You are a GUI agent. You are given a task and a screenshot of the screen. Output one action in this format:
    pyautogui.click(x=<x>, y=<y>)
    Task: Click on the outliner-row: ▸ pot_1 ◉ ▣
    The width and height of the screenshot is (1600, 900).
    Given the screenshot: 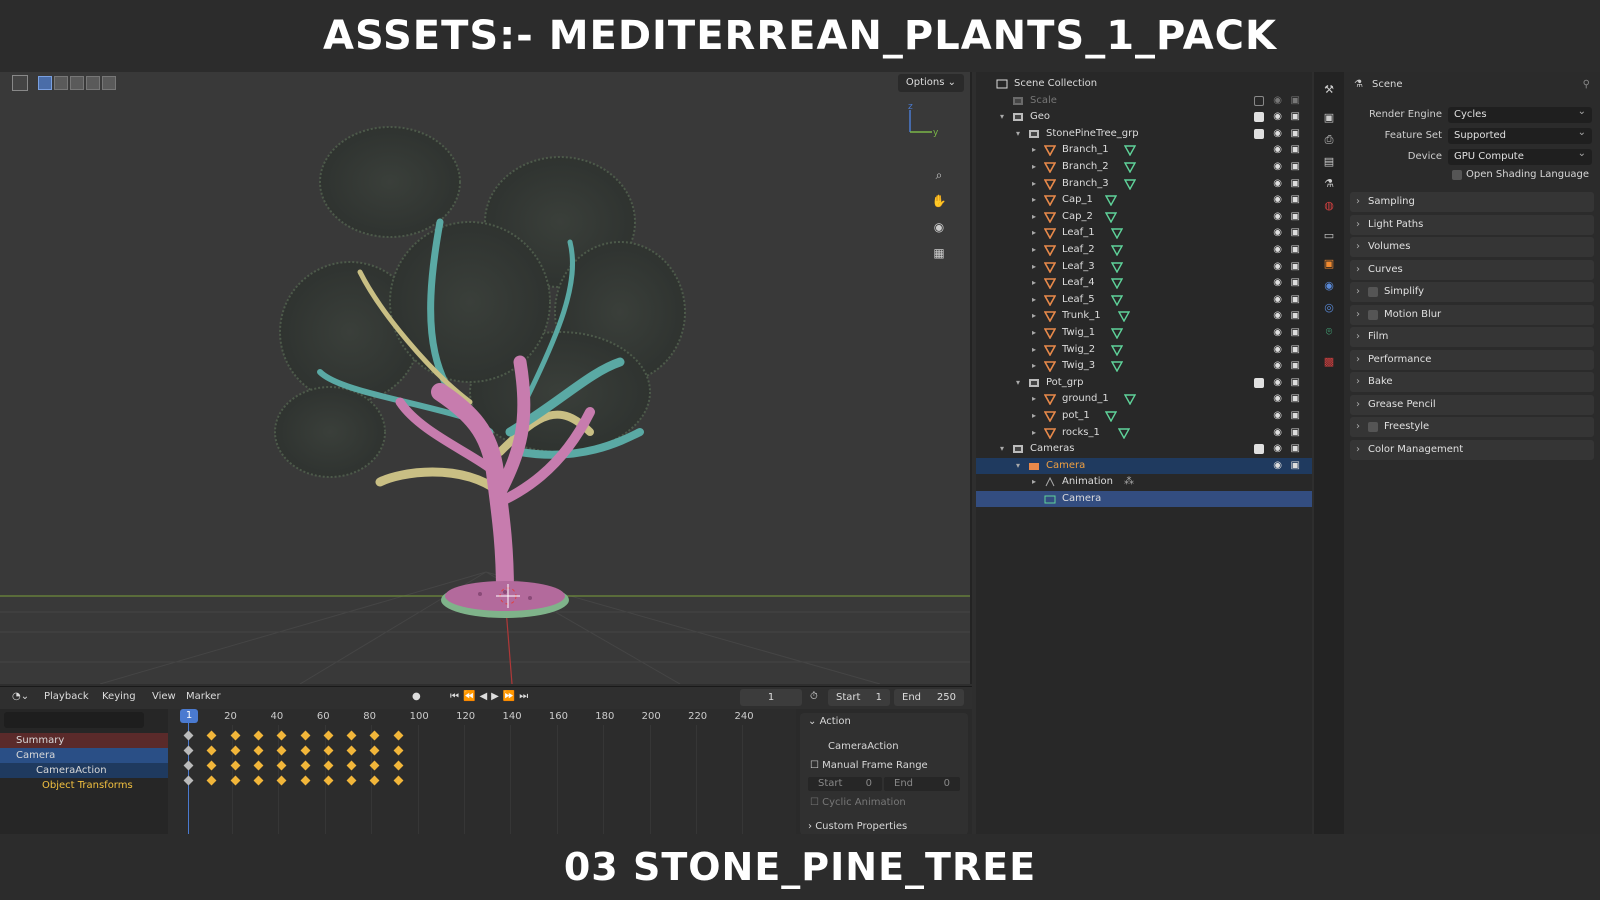 What is the action you would take?
    pyautogui.click(x=1144, y=416)
    